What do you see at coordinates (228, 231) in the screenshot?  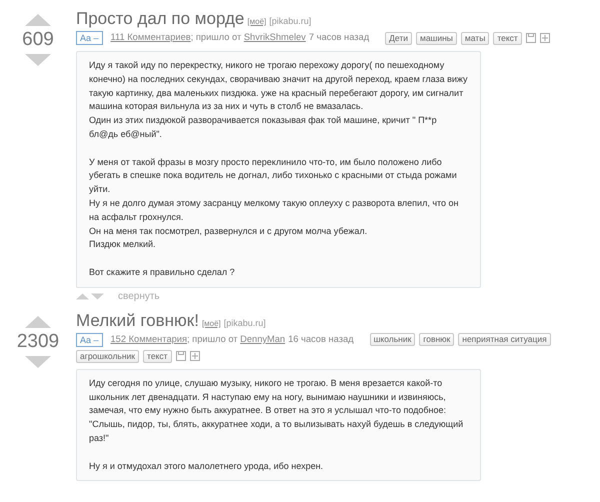 I see `post-text: Он на меня так посмотрел, развернулся и с другом молча убежал.` at bounding box center [228, 231].